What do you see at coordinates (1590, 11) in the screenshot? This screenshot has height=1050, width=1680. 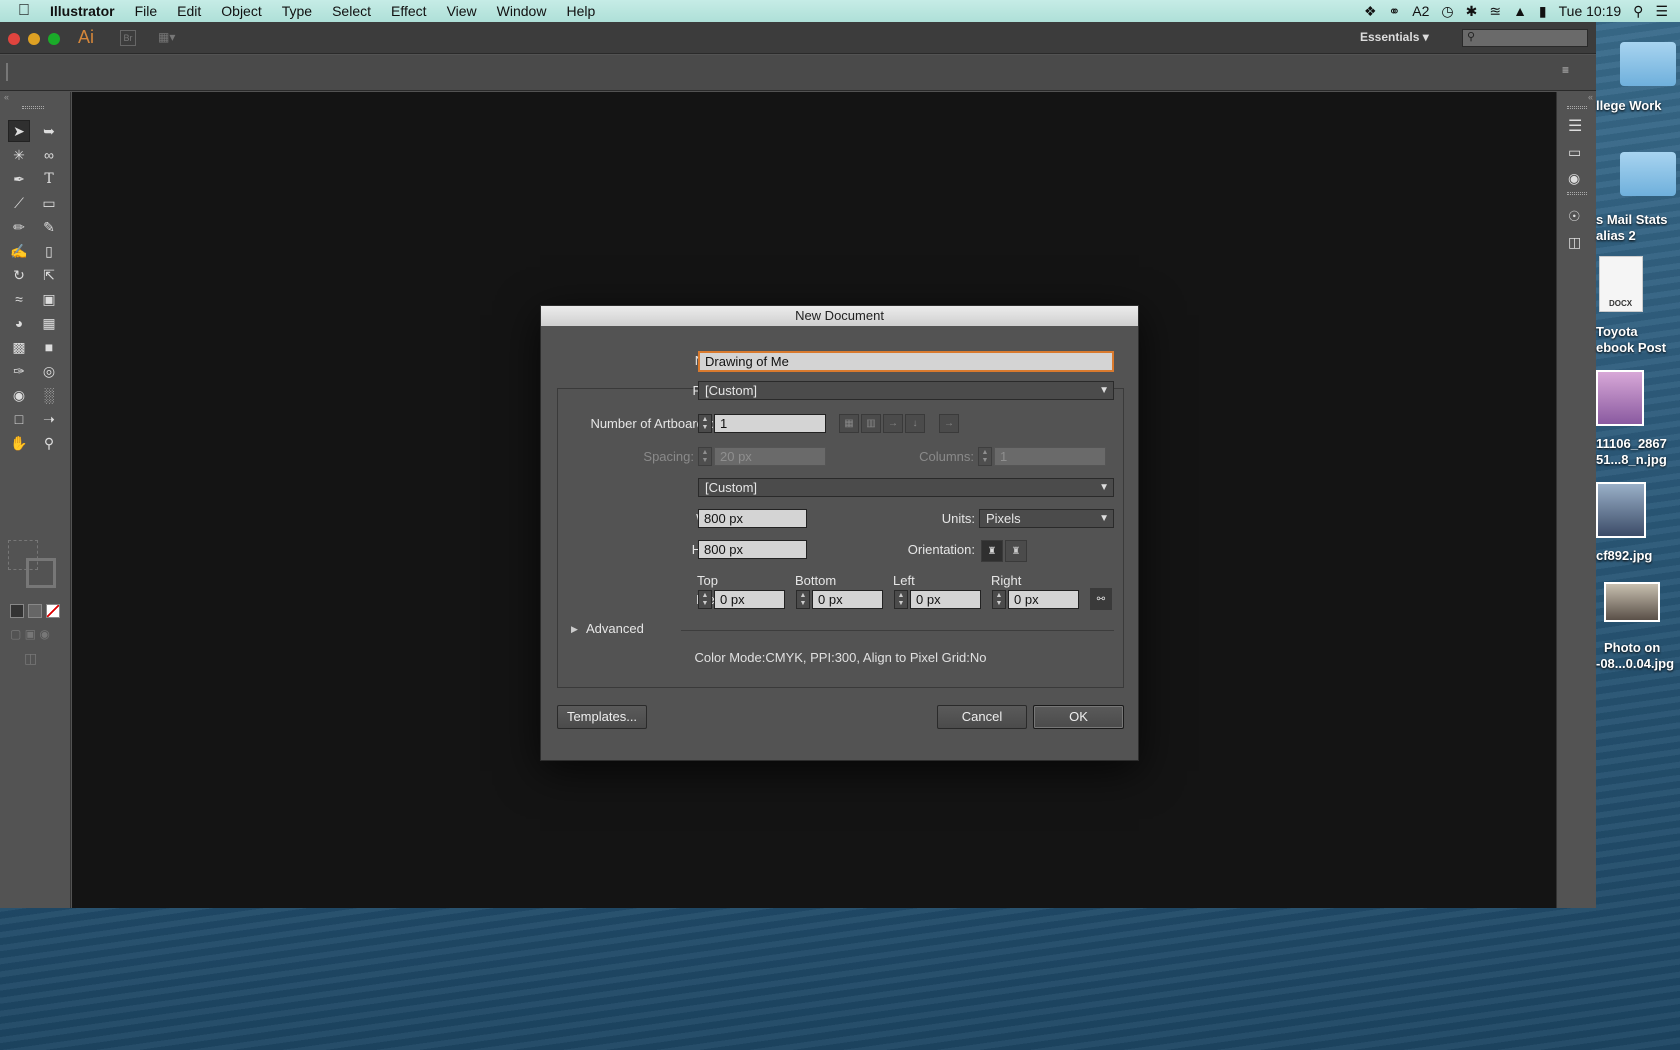 I see `clock: Tue 10:19` at bounding box center [1590, 11].